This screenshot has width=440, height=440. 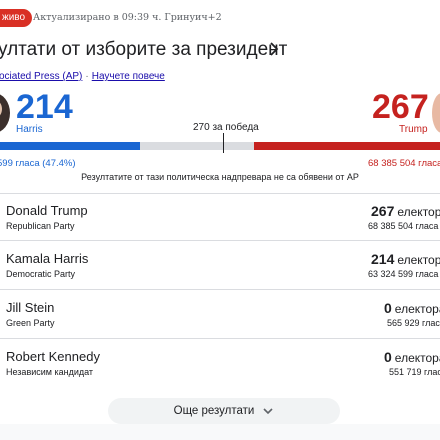 I want to click on live-badge: живо, so click(x=16, y=18).